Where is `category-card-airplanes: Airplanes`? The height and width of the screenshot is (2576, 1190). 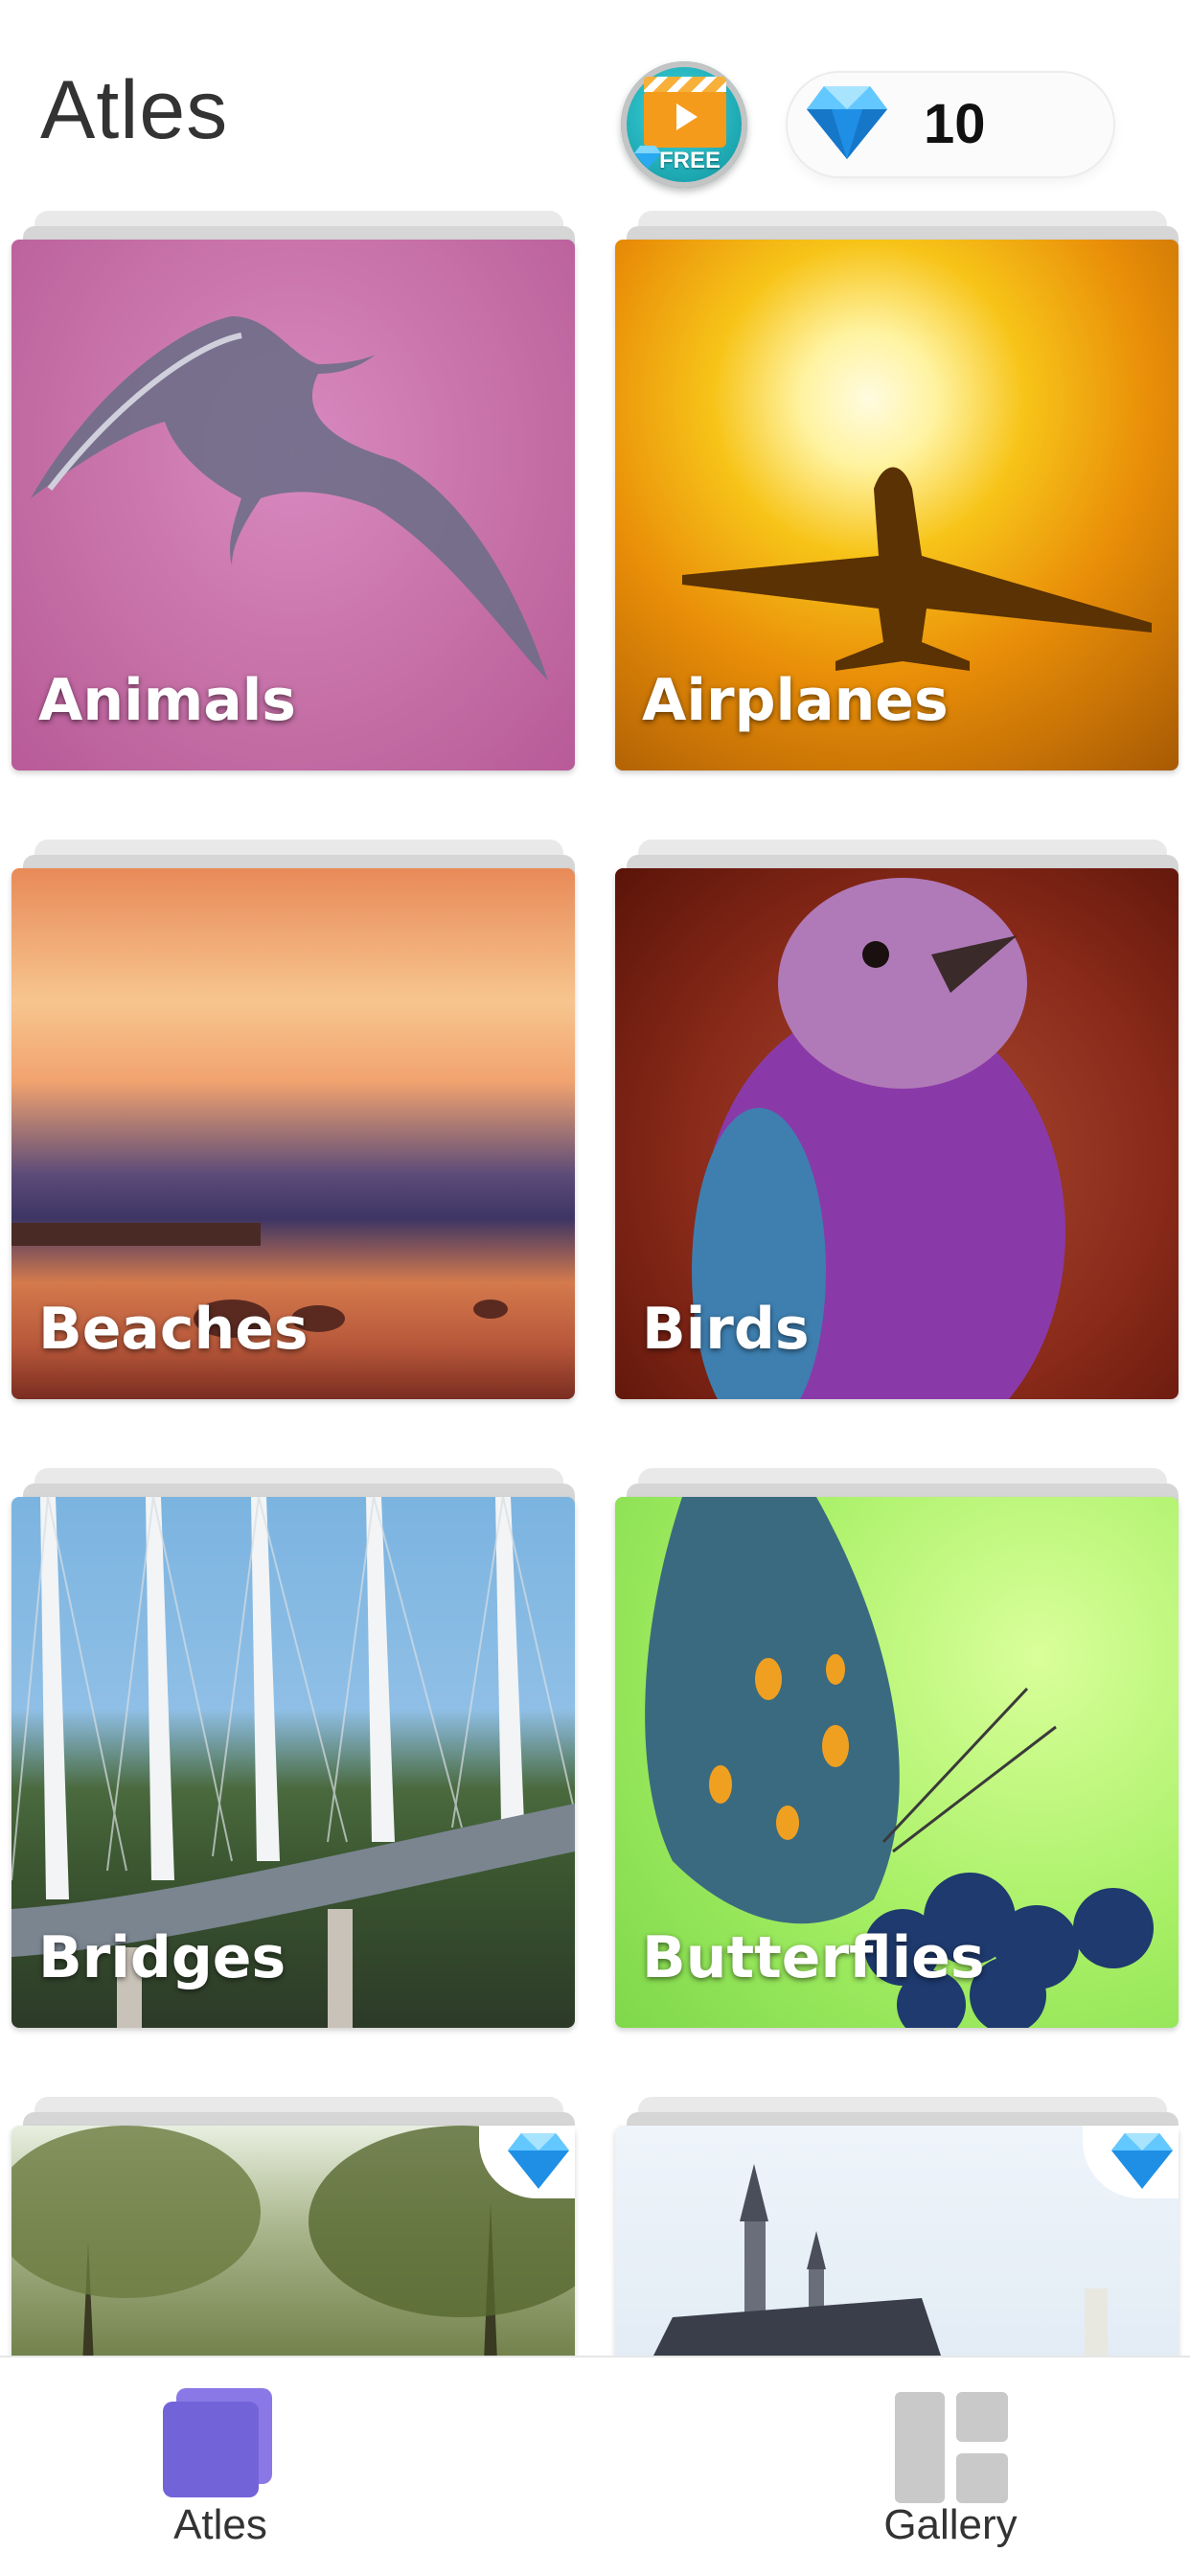 category-card-airplanes: Airplanes is located at coordinates (897, 490).